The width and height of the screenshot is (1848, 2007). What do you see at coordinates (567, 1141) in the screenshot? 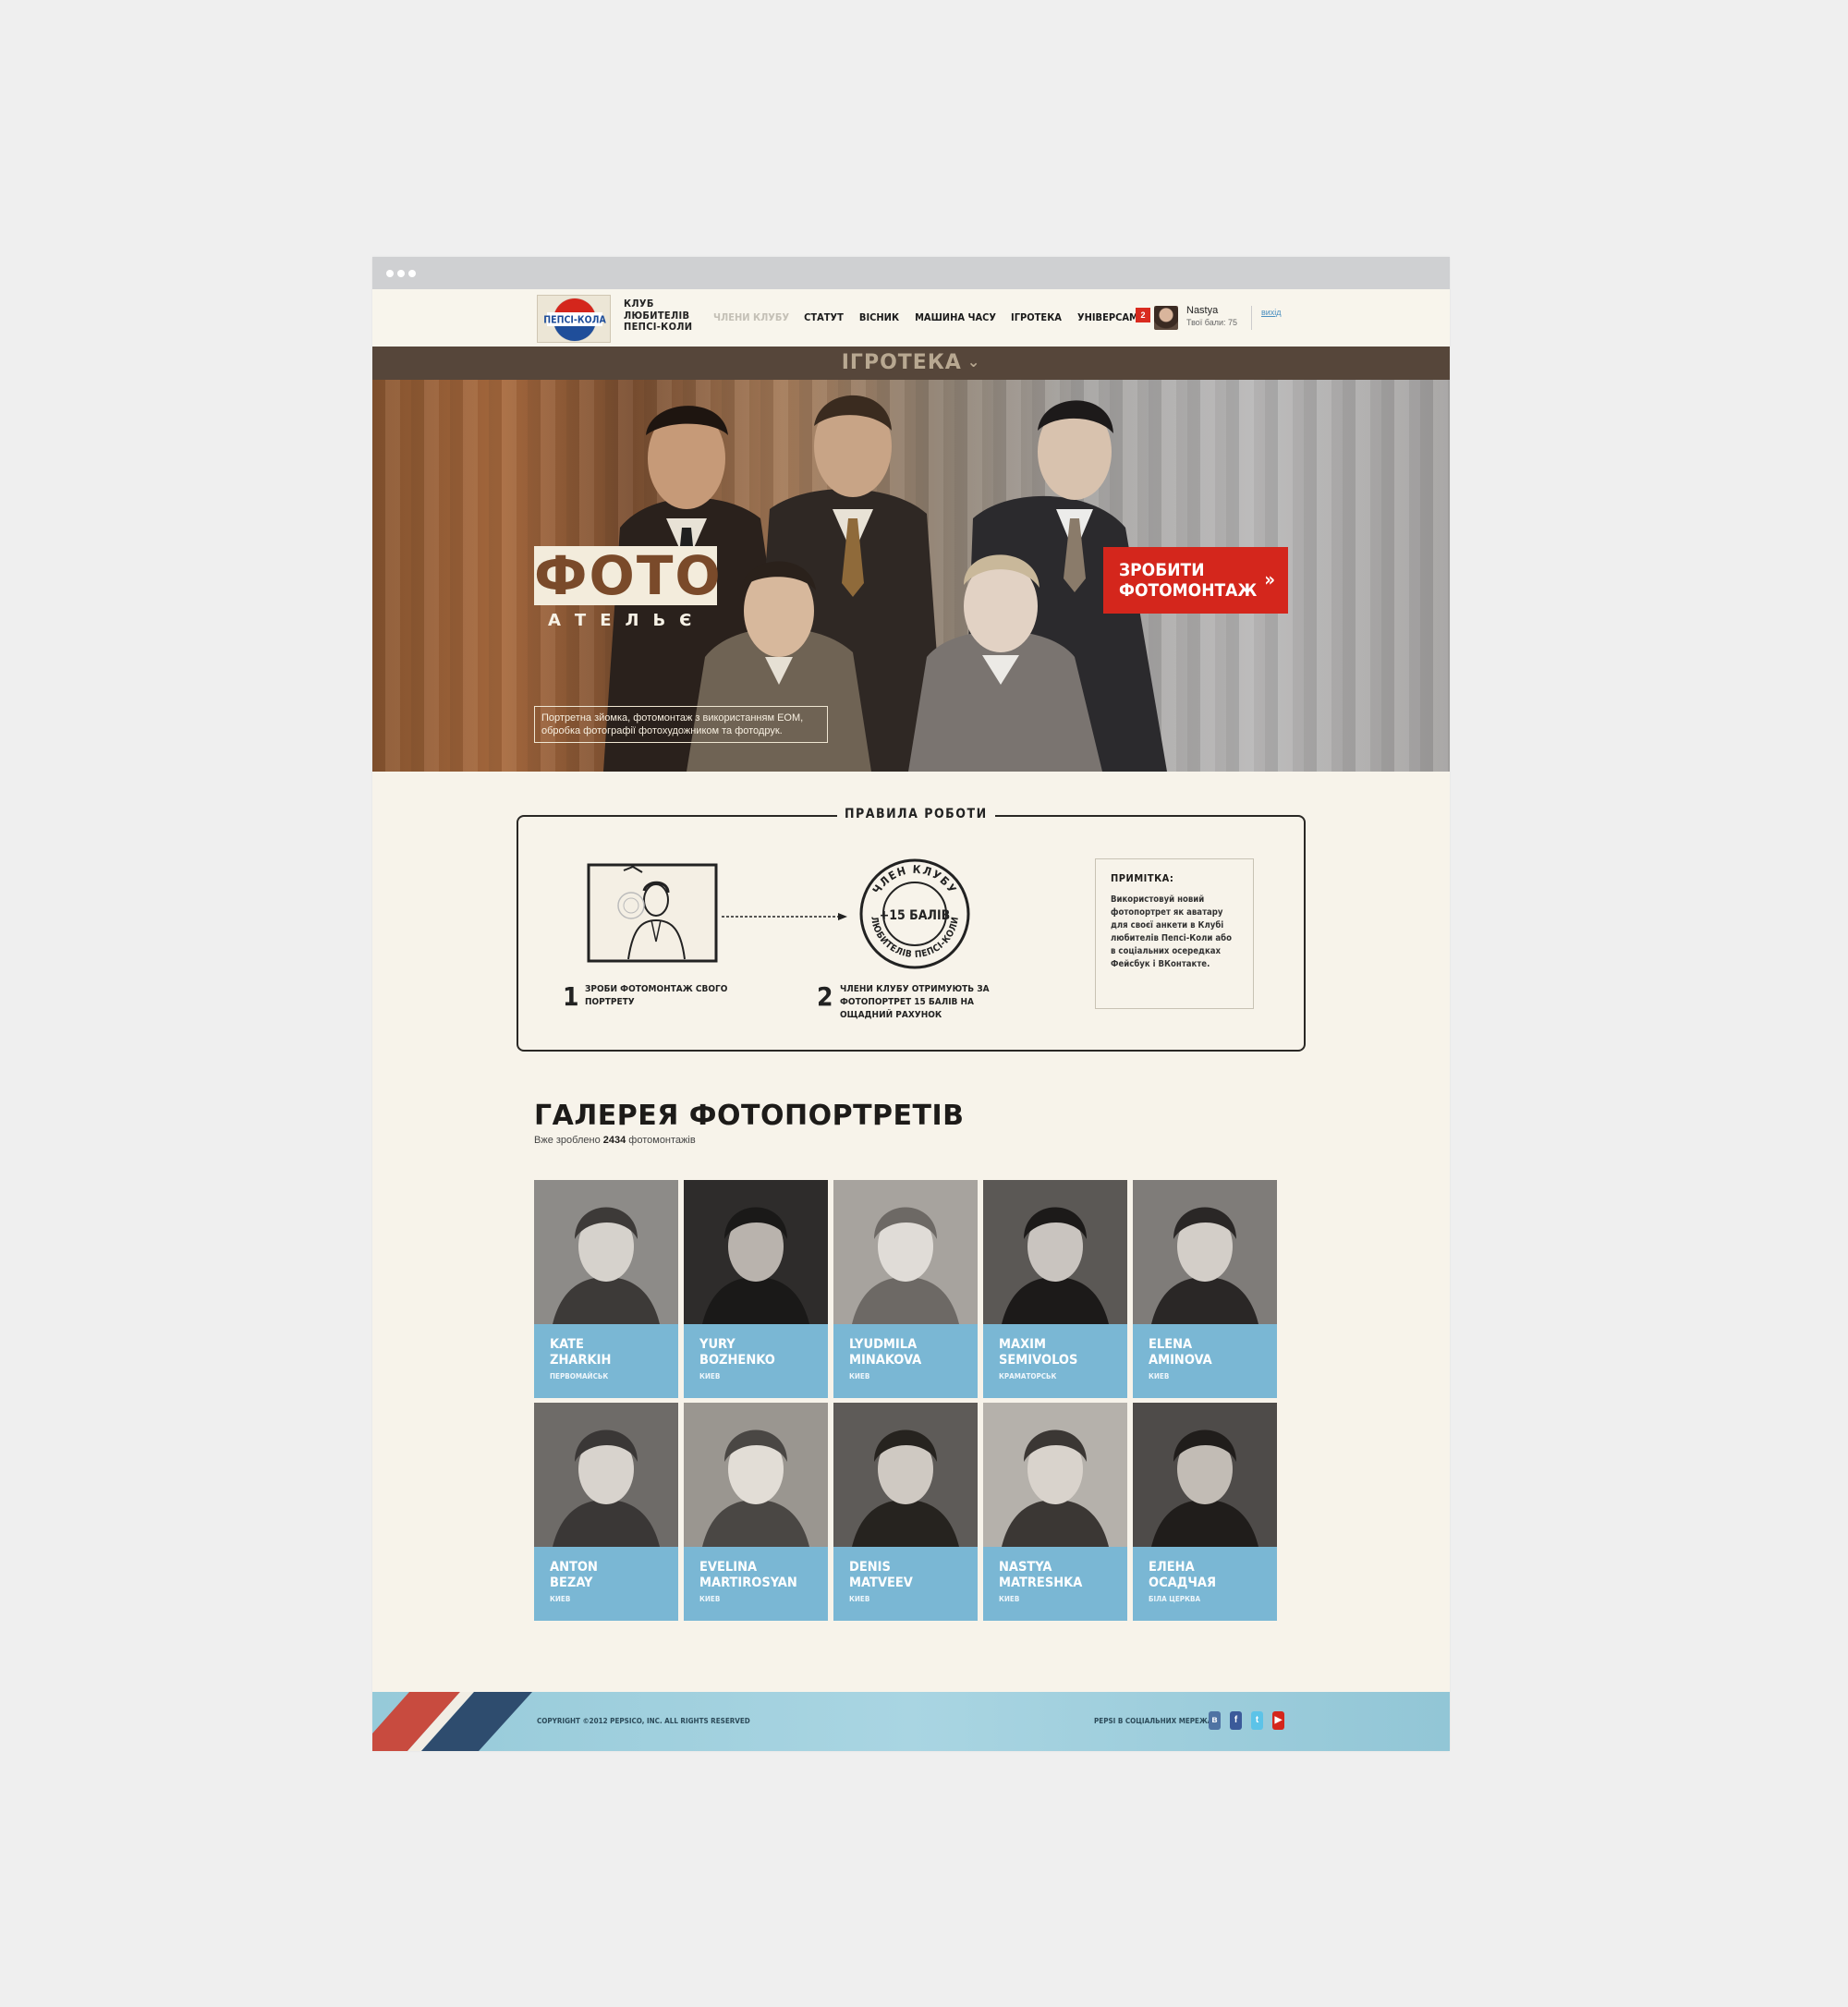
I see `gallery-subtitle-prefix: Вже зроблено` at bounding box center [567, 1141].